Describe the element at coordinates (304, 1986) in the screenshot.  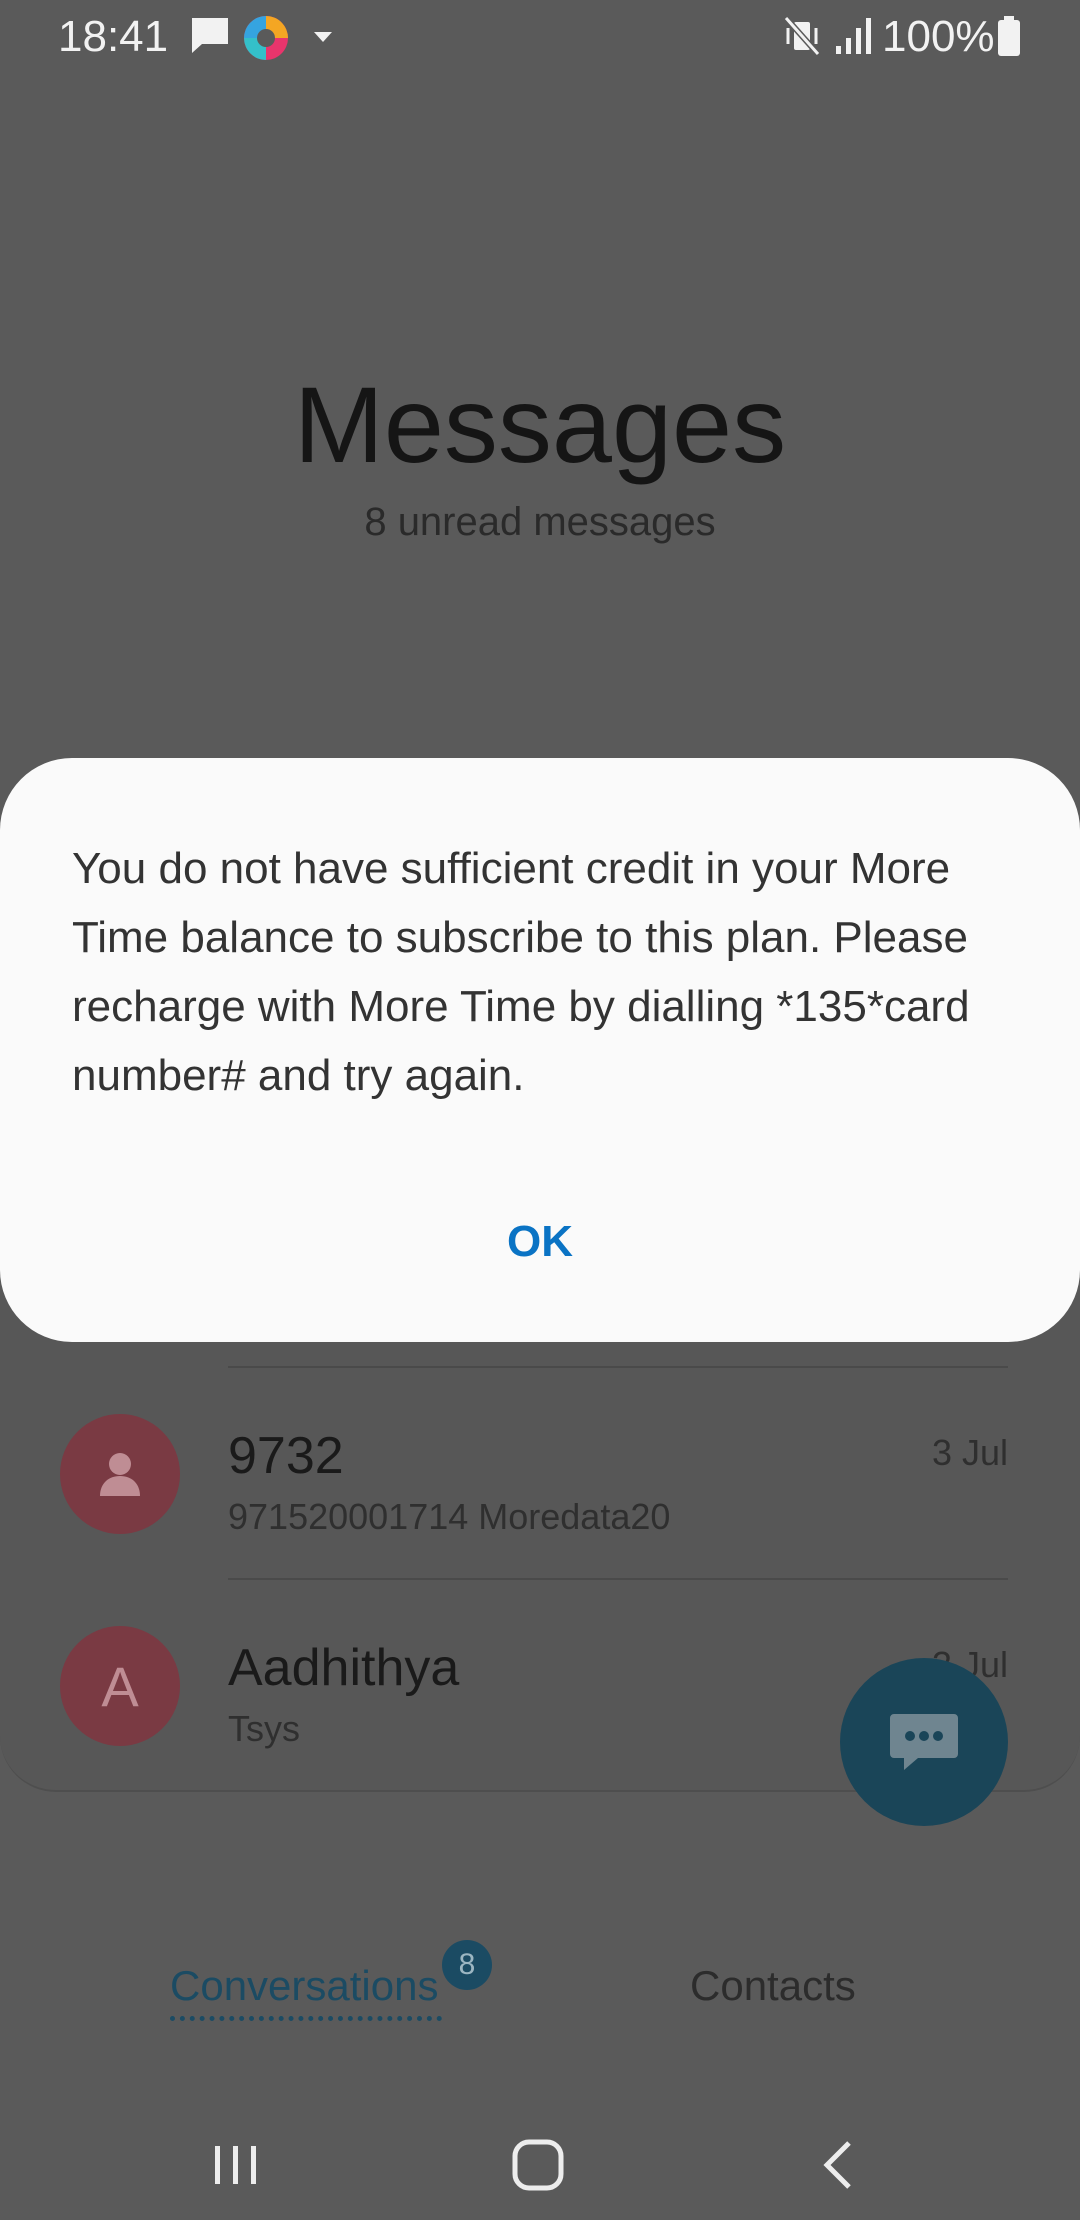
I see `tab-conversations: Conversations` at that location.